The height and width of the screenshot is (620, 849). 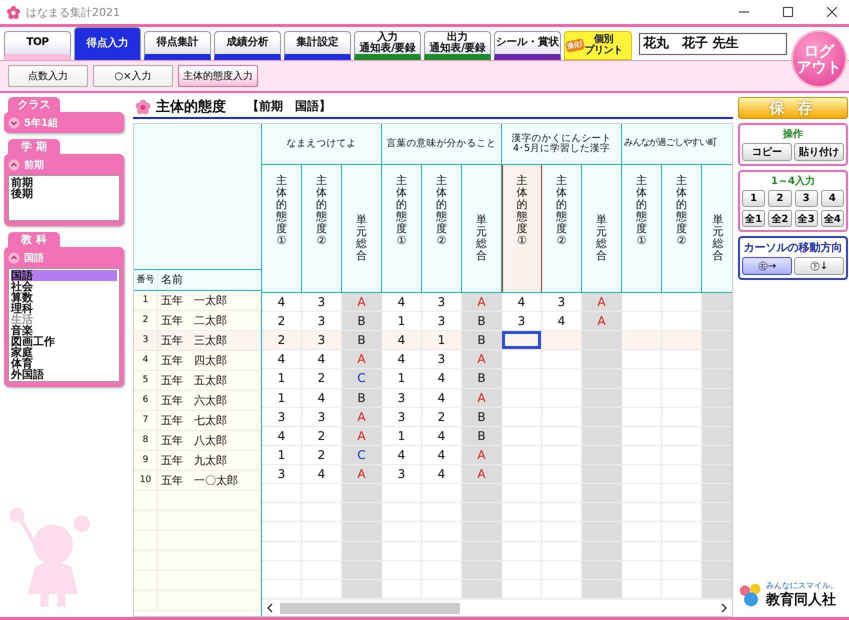 I want to click on scroll-right-icon, so click(x=724, y=608).